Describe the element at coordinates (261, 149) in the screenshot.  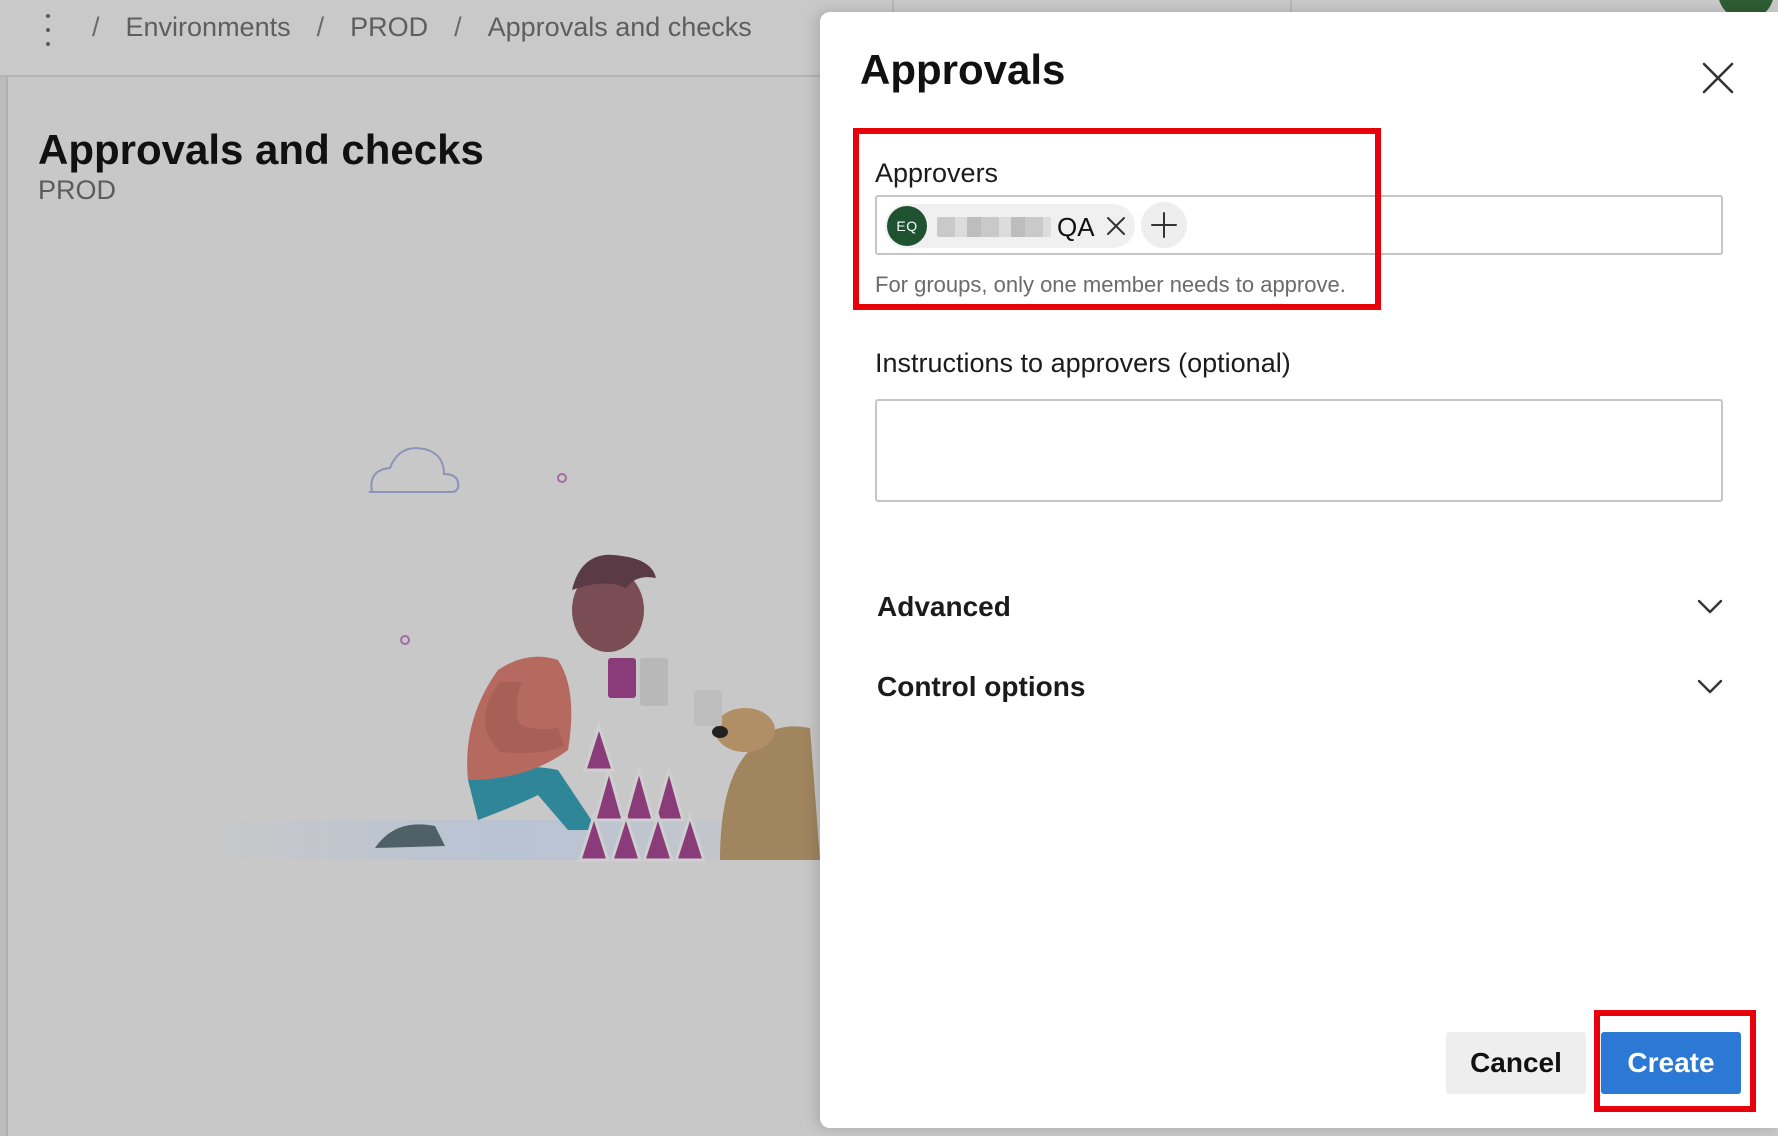
I see `page-title: Approvals and checks` at that location.